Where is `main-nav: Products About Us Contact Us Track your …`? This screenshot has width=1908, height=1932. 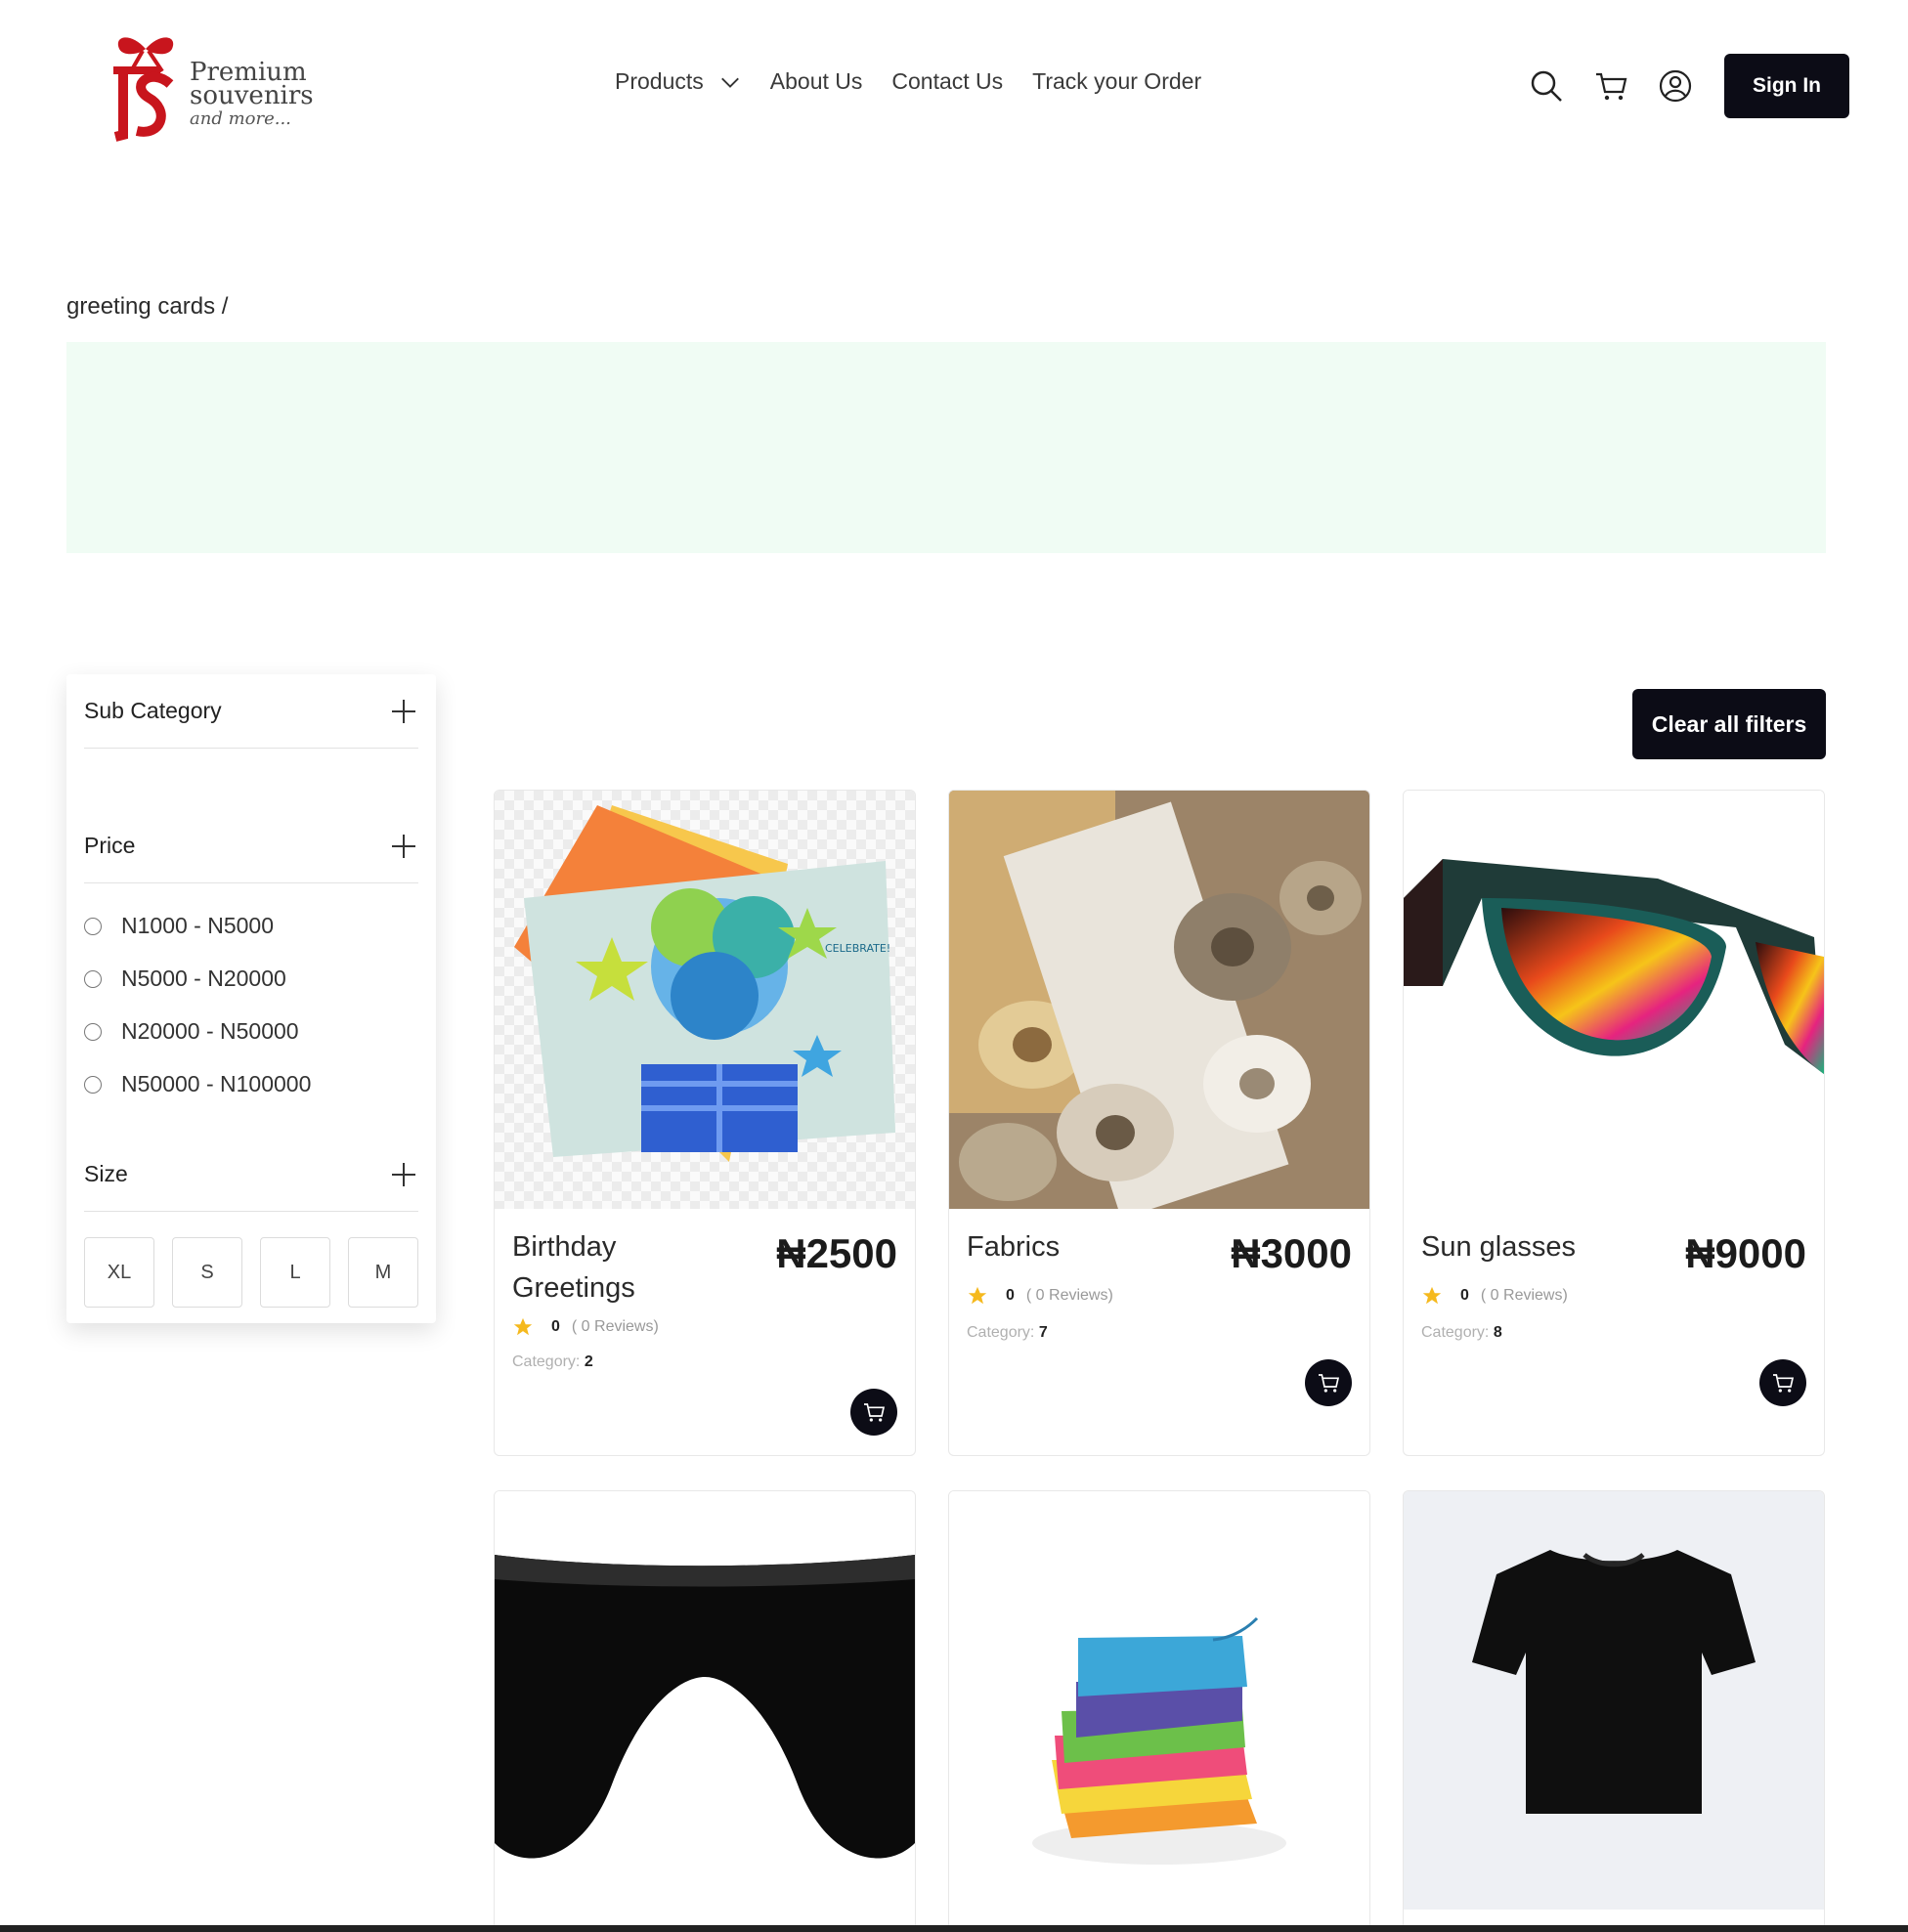
main-nav: Products About Us Contact Us Track your … is located at coordinates (908, 81).